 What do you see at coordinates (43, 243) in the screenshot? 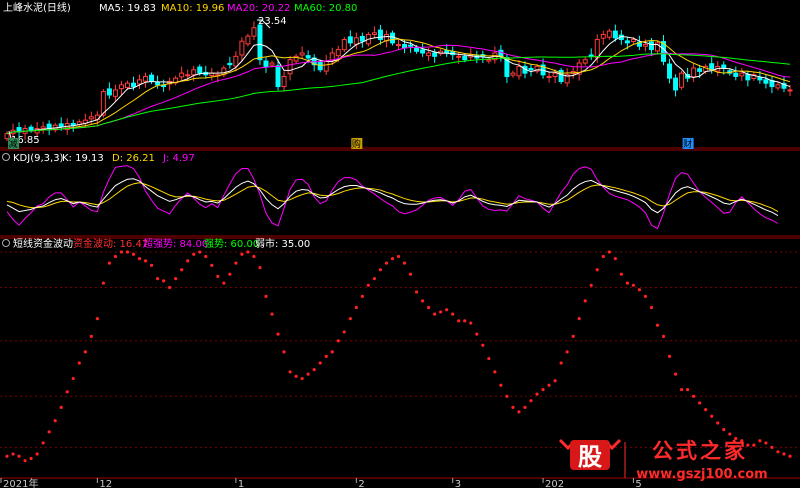
I see `fund-title: 短线资金波动` at bounding box center [43, 243].